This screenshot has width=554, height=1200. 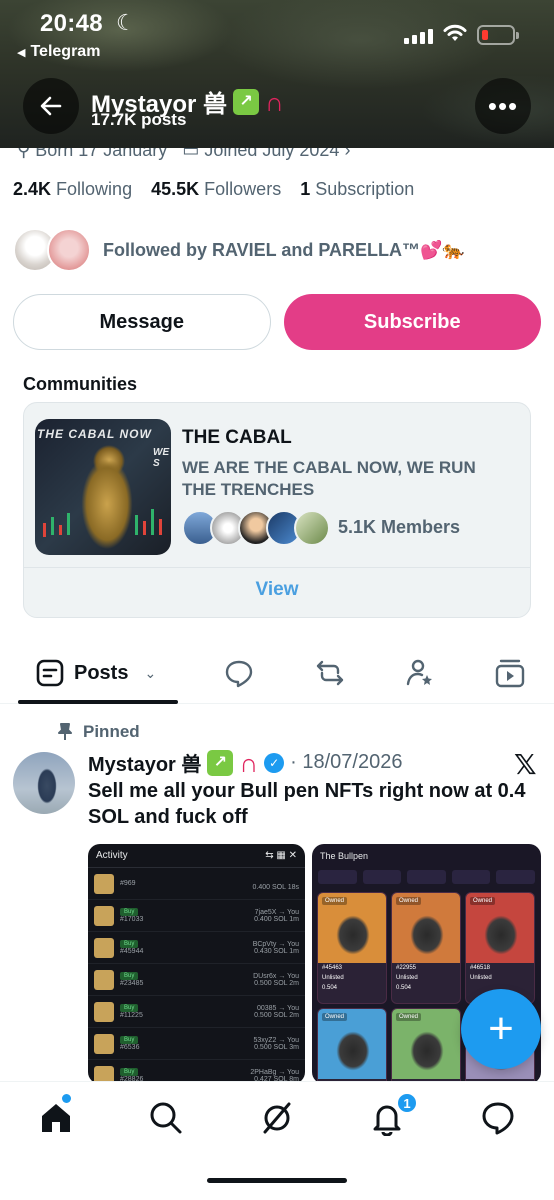 What do you see at coordinates (277, 673) in the screenshot?
I see `profile-tabs: Posts ⌄` at bounding box center [277, 673].